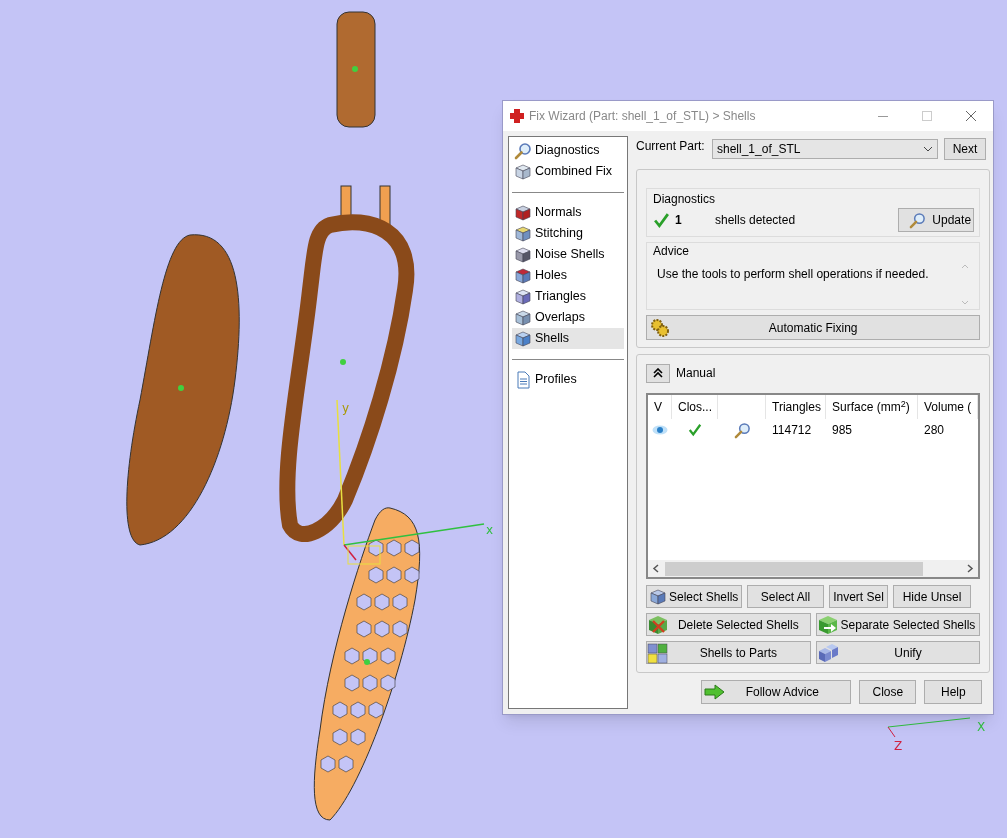  What do you see at coordinates (965, 266) in the screenshot?
I see `chevron-up-icon` at bounding box center [965, 266].